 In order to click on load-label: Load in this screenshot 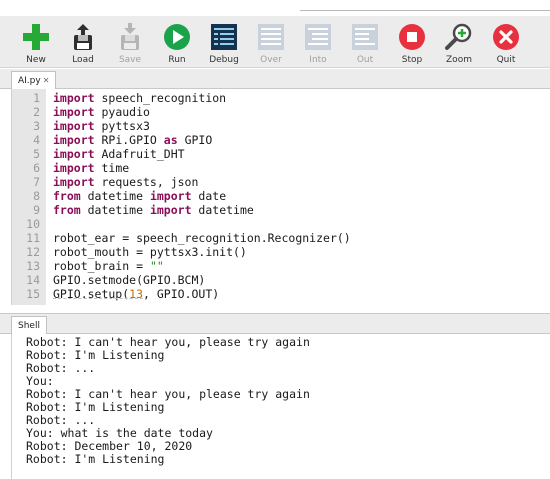, I will do `click(83, 60)`.